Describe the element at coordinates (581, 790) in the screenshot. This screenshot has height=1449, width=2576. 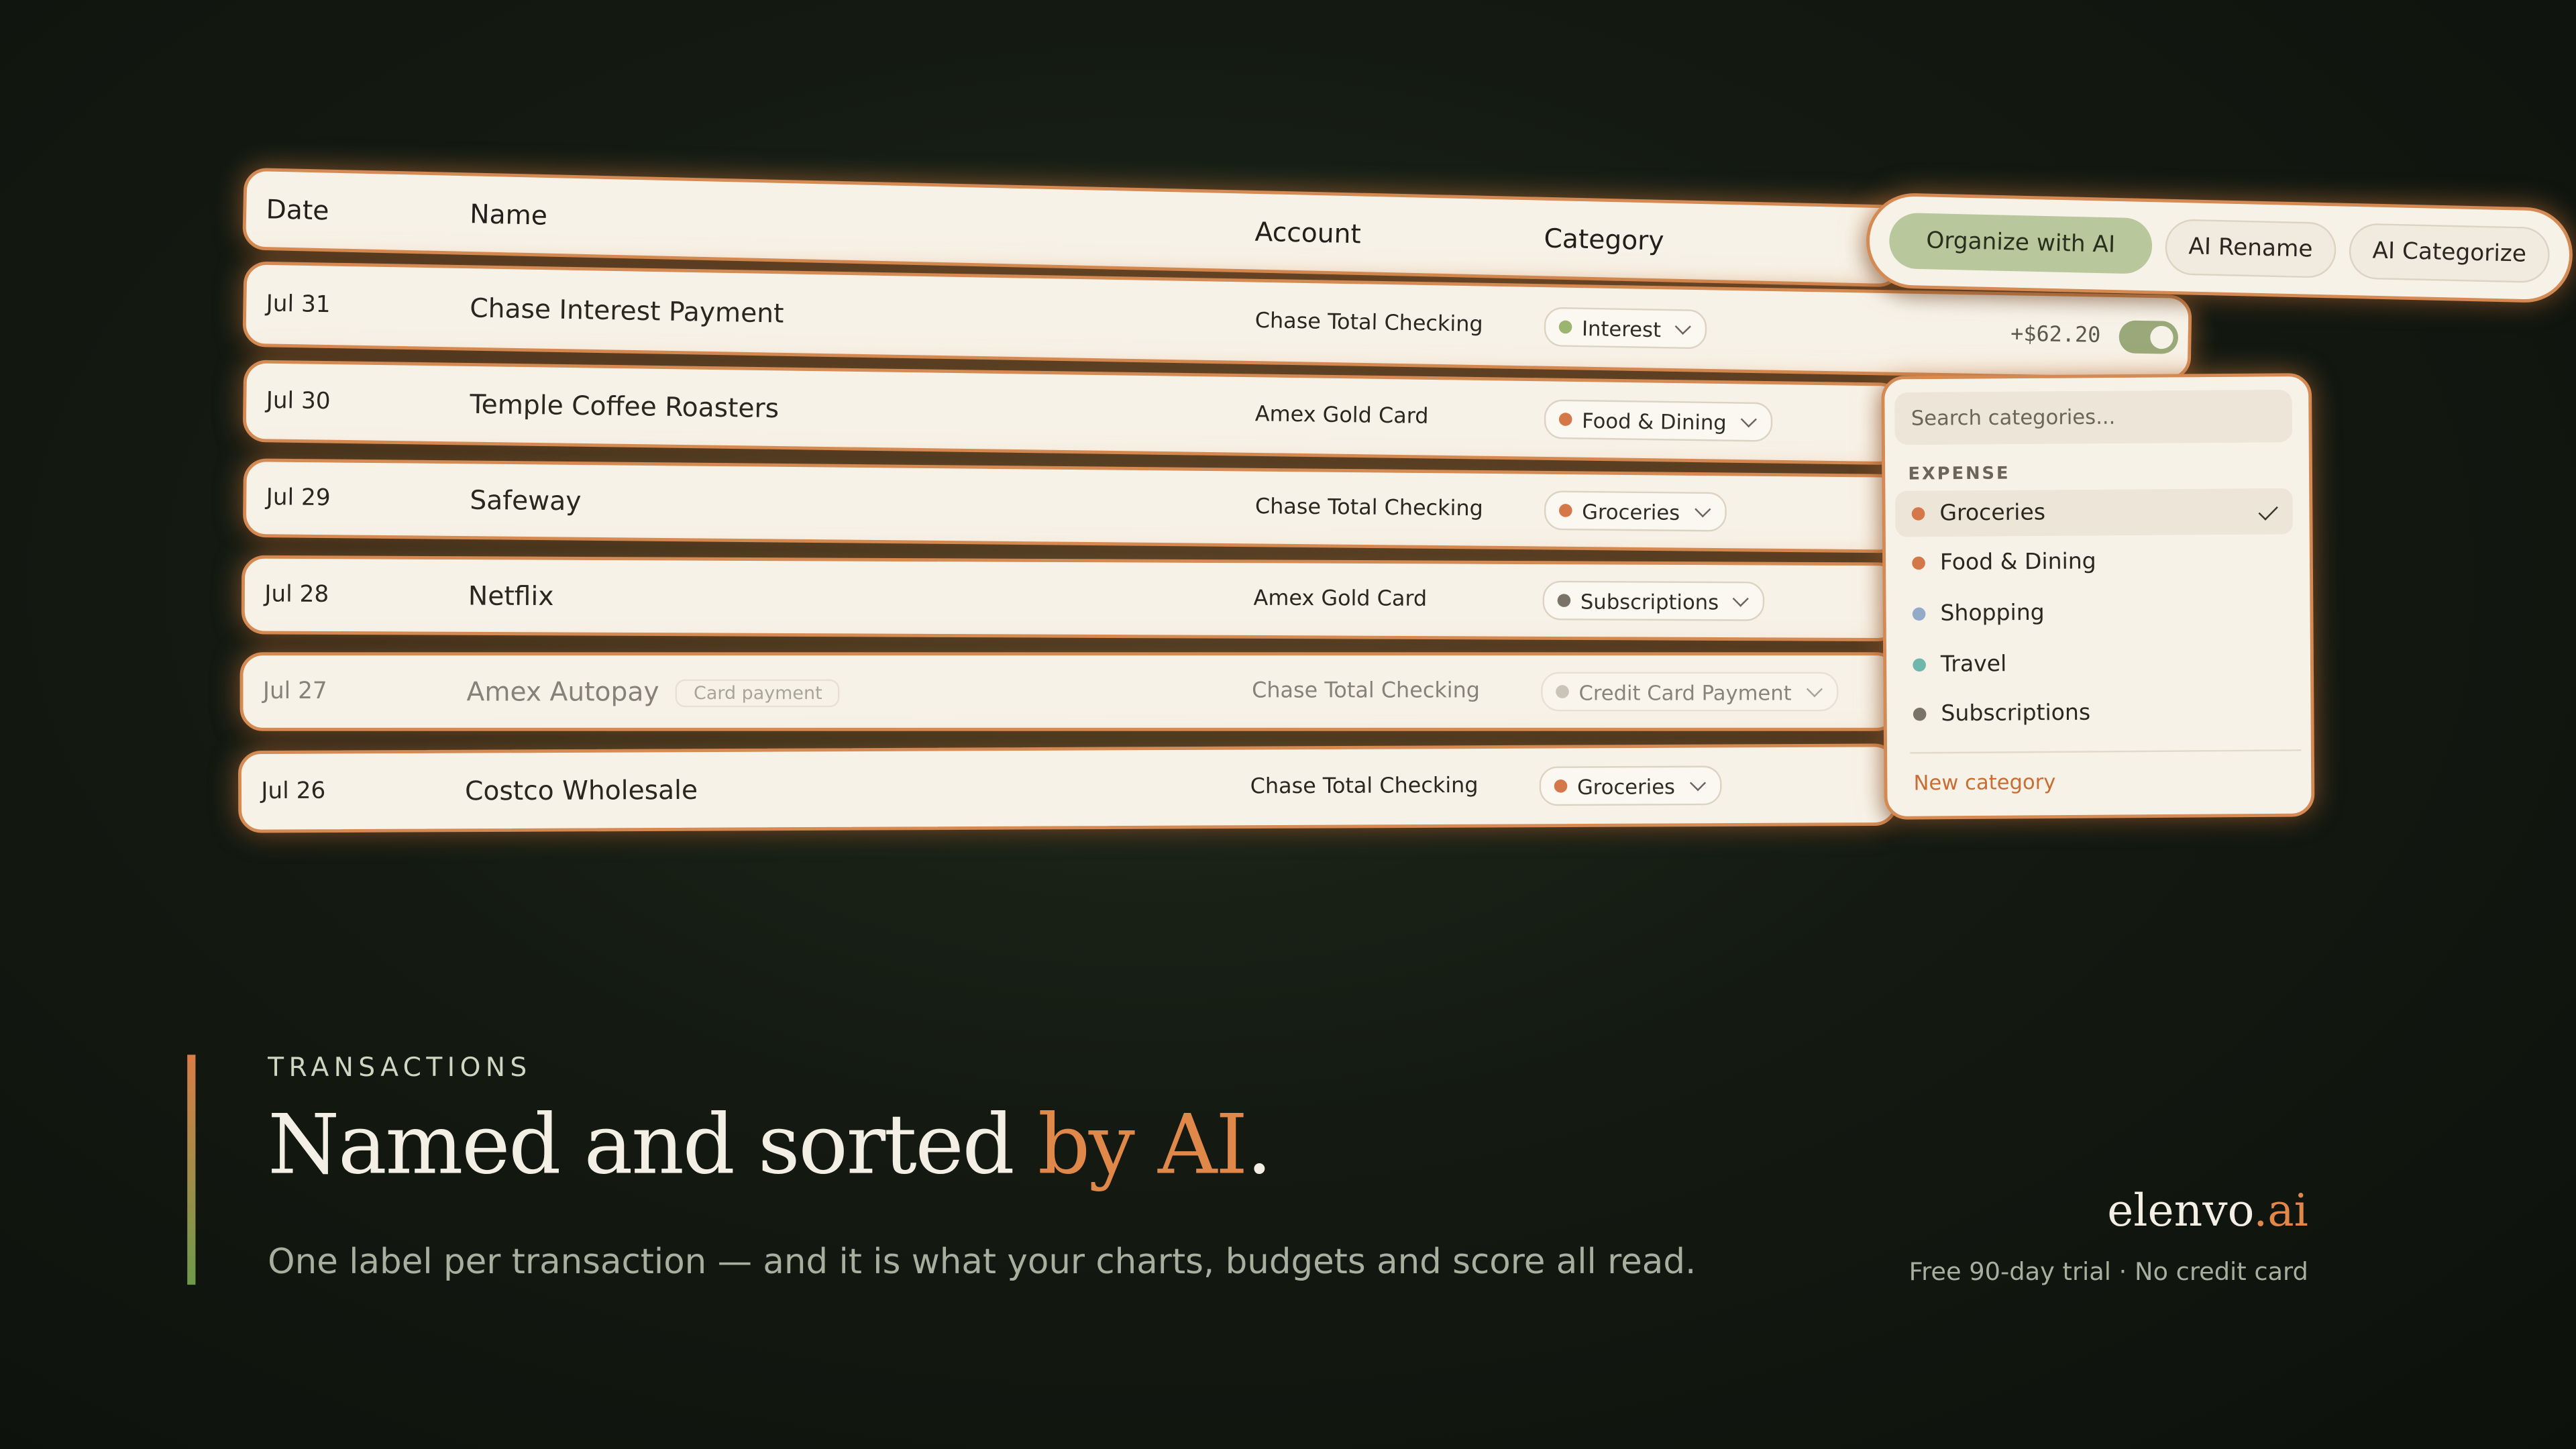
I see `row-name: Costco Wholesale` at that location.